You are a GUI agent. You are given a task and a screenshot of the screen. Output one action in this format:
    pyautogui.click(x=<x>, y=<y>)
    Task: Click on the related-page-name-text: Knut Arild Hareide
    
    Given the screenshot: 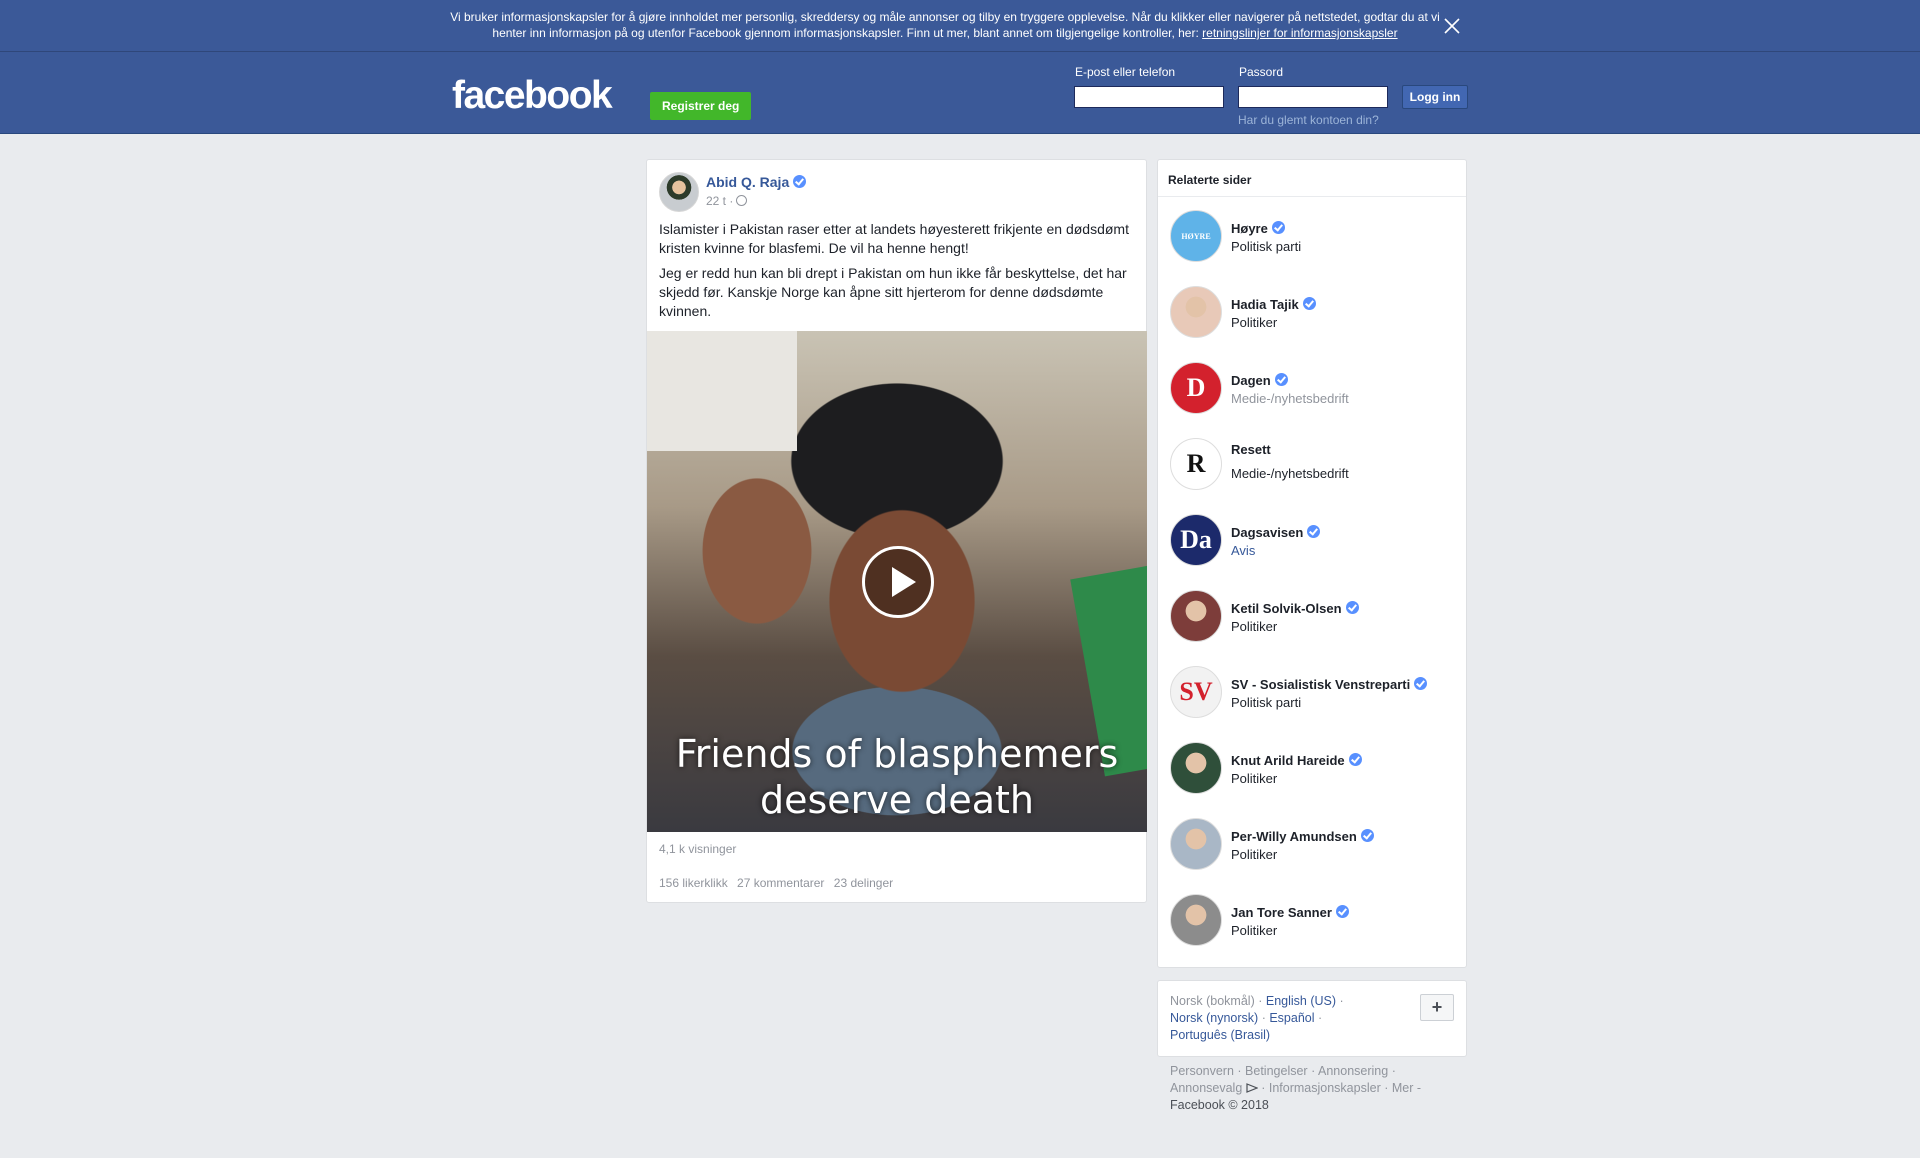 What is the action you would take?
    pyautogui.click(x=1288, y=760)
    